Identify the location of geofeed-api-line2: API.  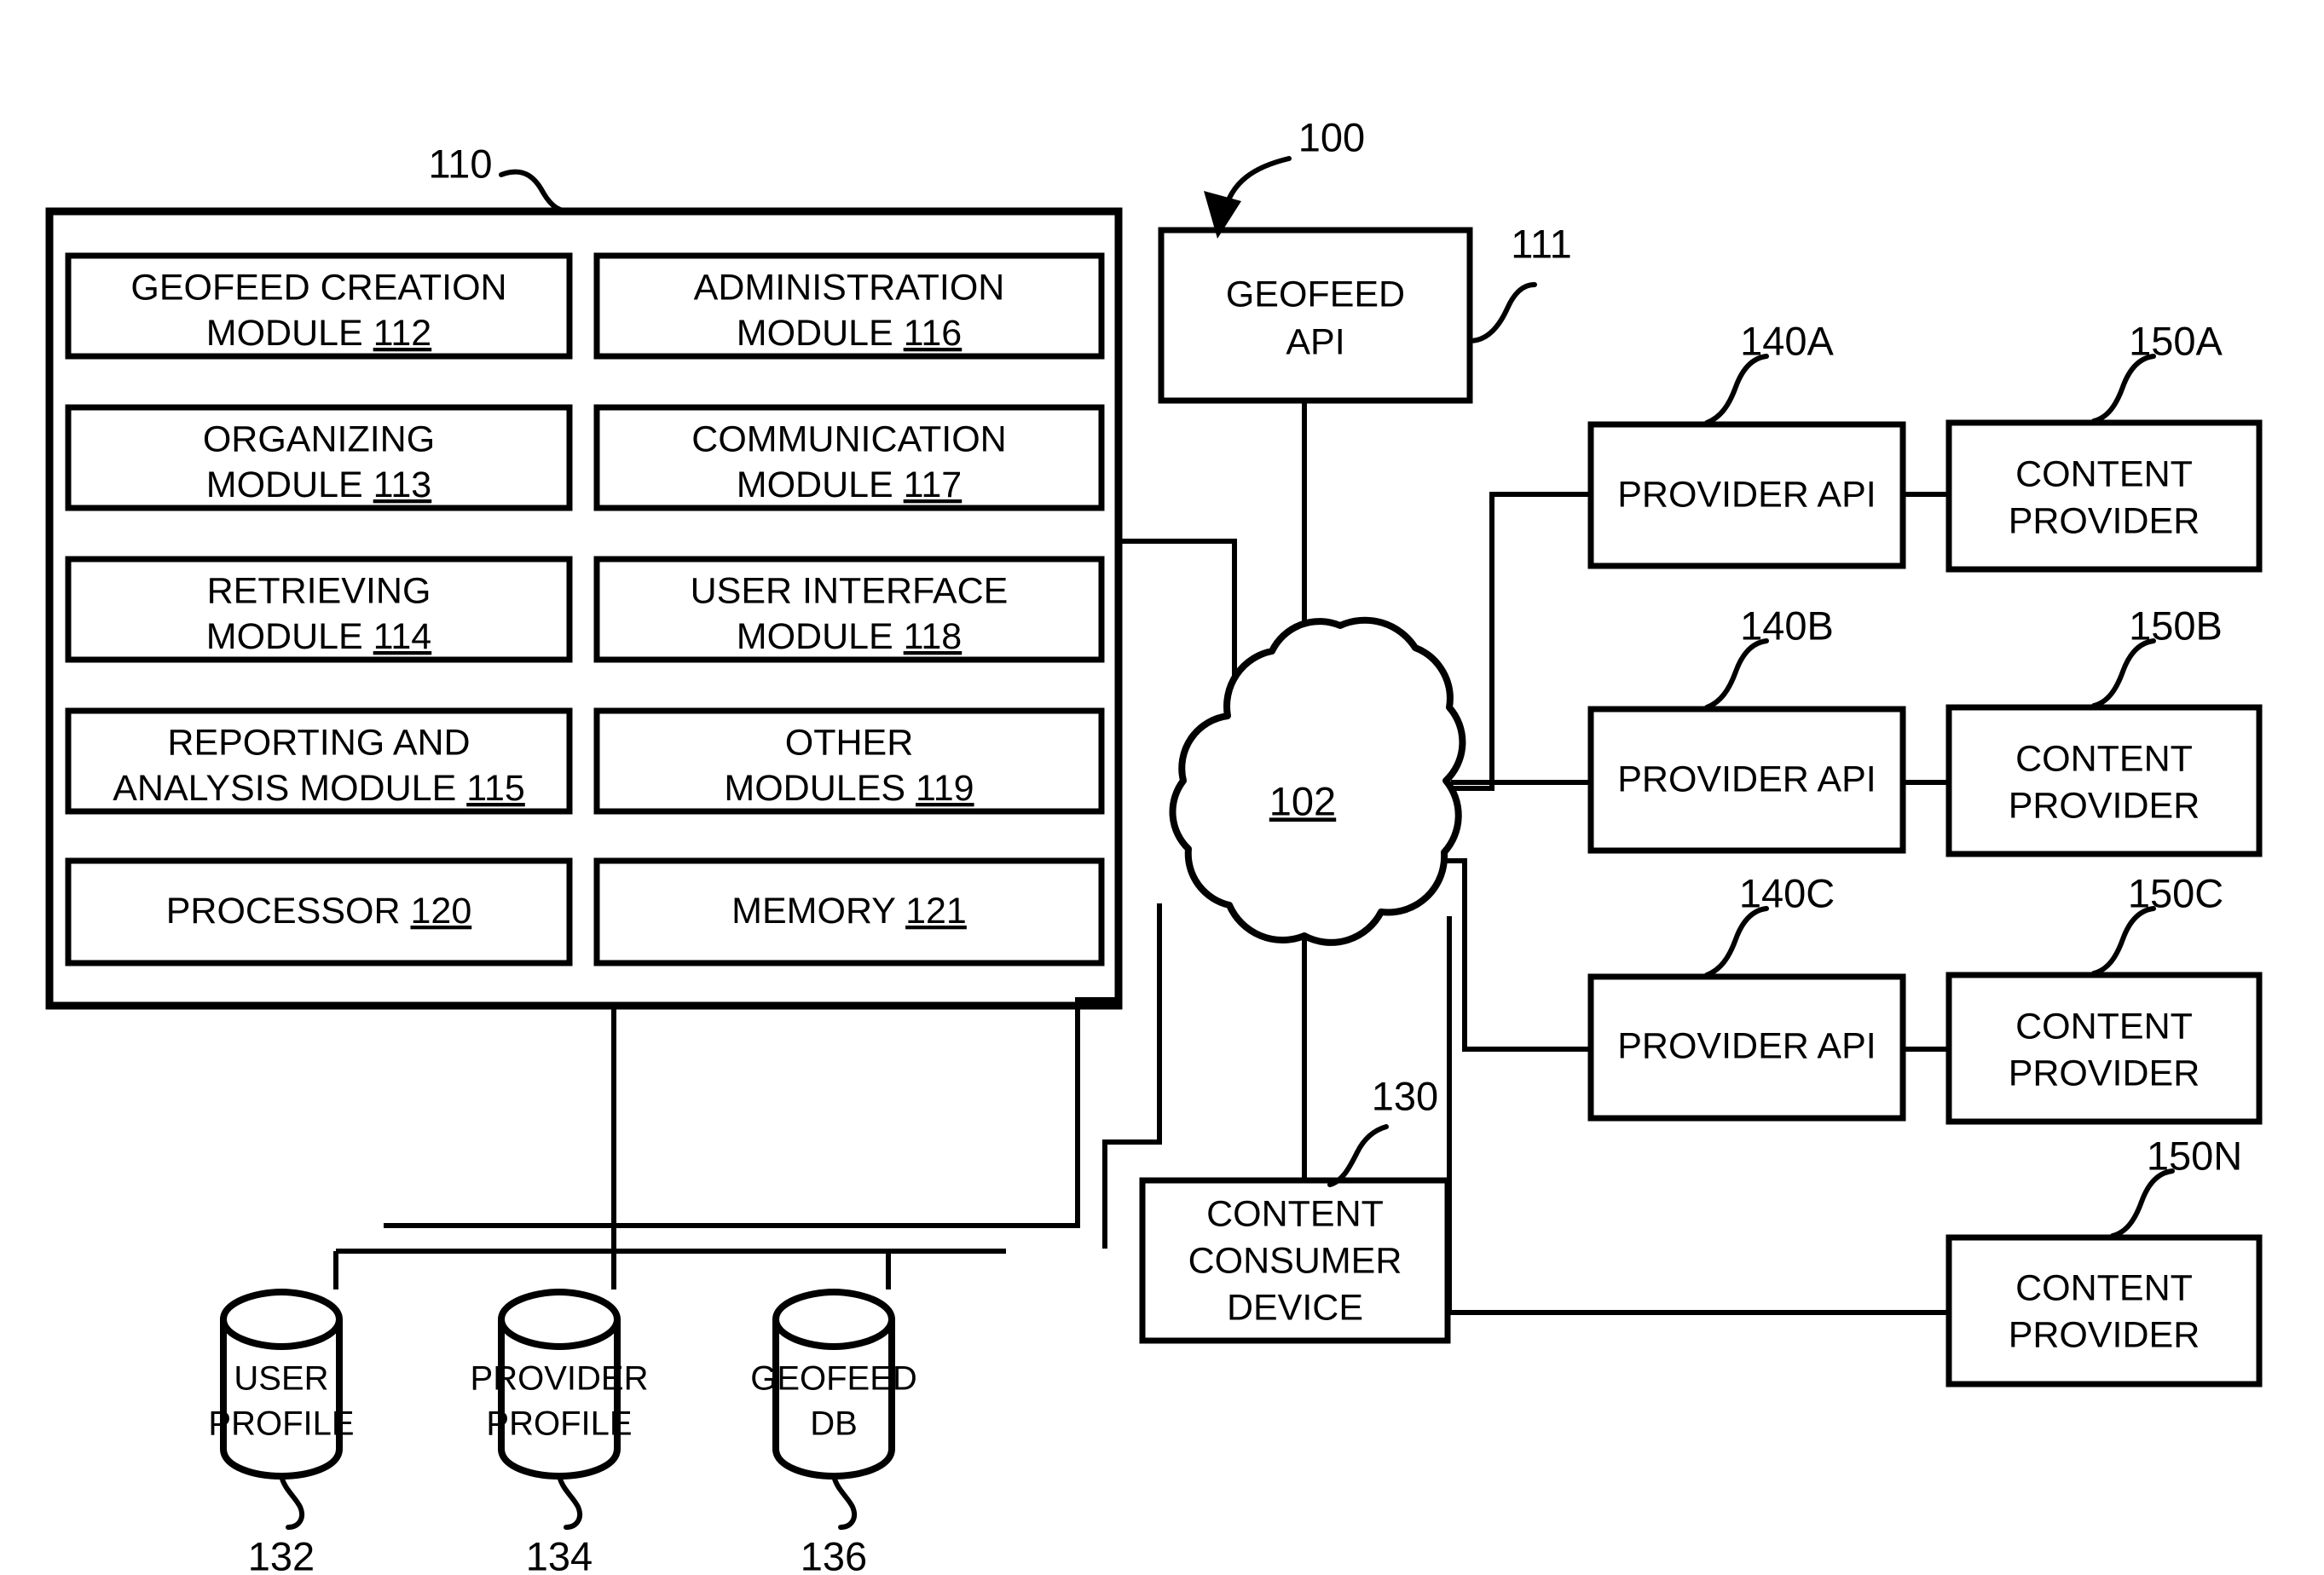
(1315, 341).